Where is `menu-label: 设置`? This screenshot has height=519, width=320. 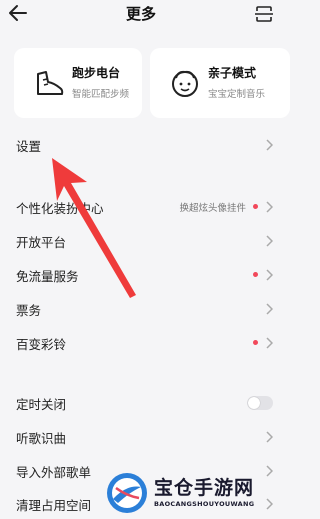 menu-label: 设置 is located at coordinates (29, 146).